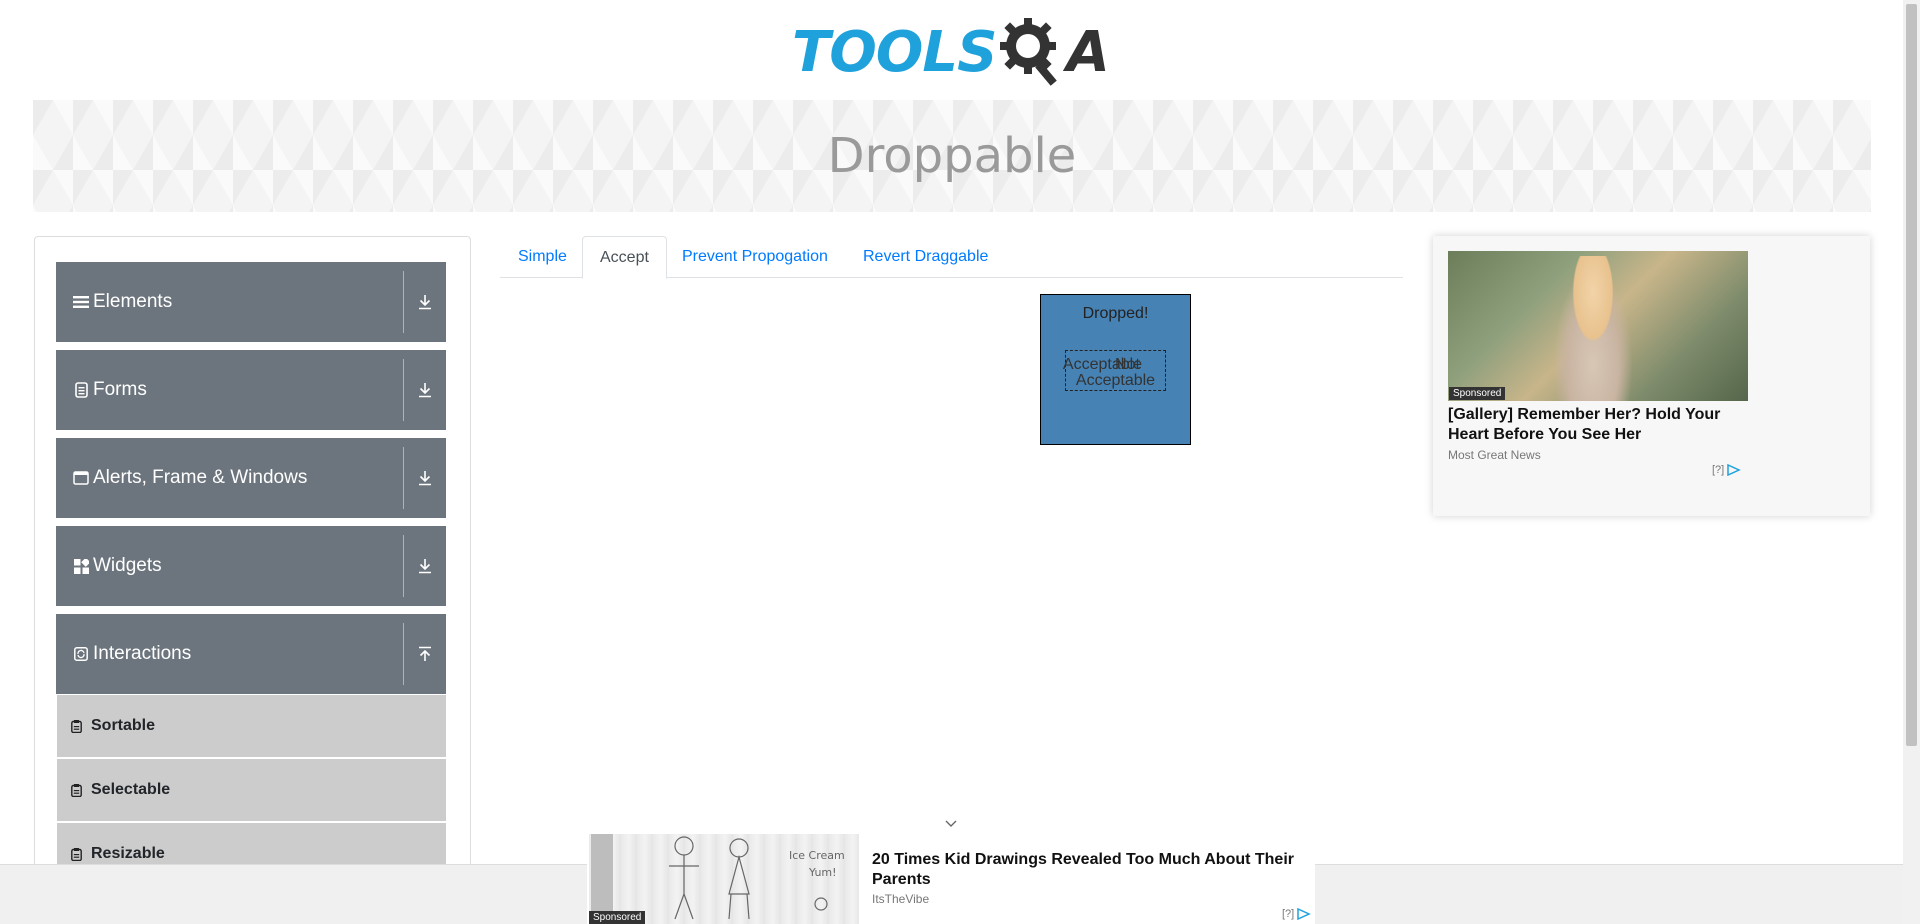 The image size is (1920, 924). Describe the element at coordinates (131, 789) in the screenshot. I see `sidebar-item-label: Selectable` at that location.